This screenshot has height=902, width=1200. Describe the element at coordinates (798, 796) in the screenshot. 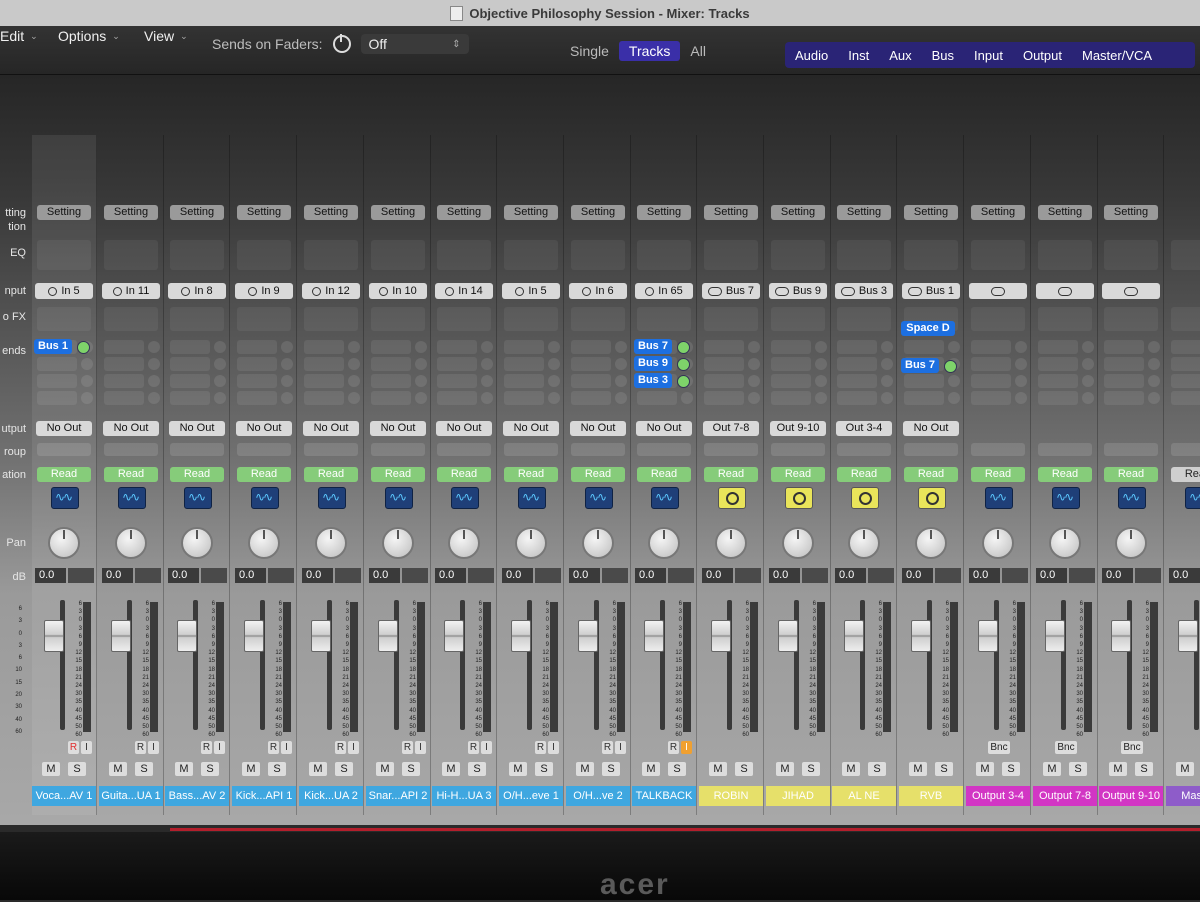

I see `track-name: JIHAD` at that location.